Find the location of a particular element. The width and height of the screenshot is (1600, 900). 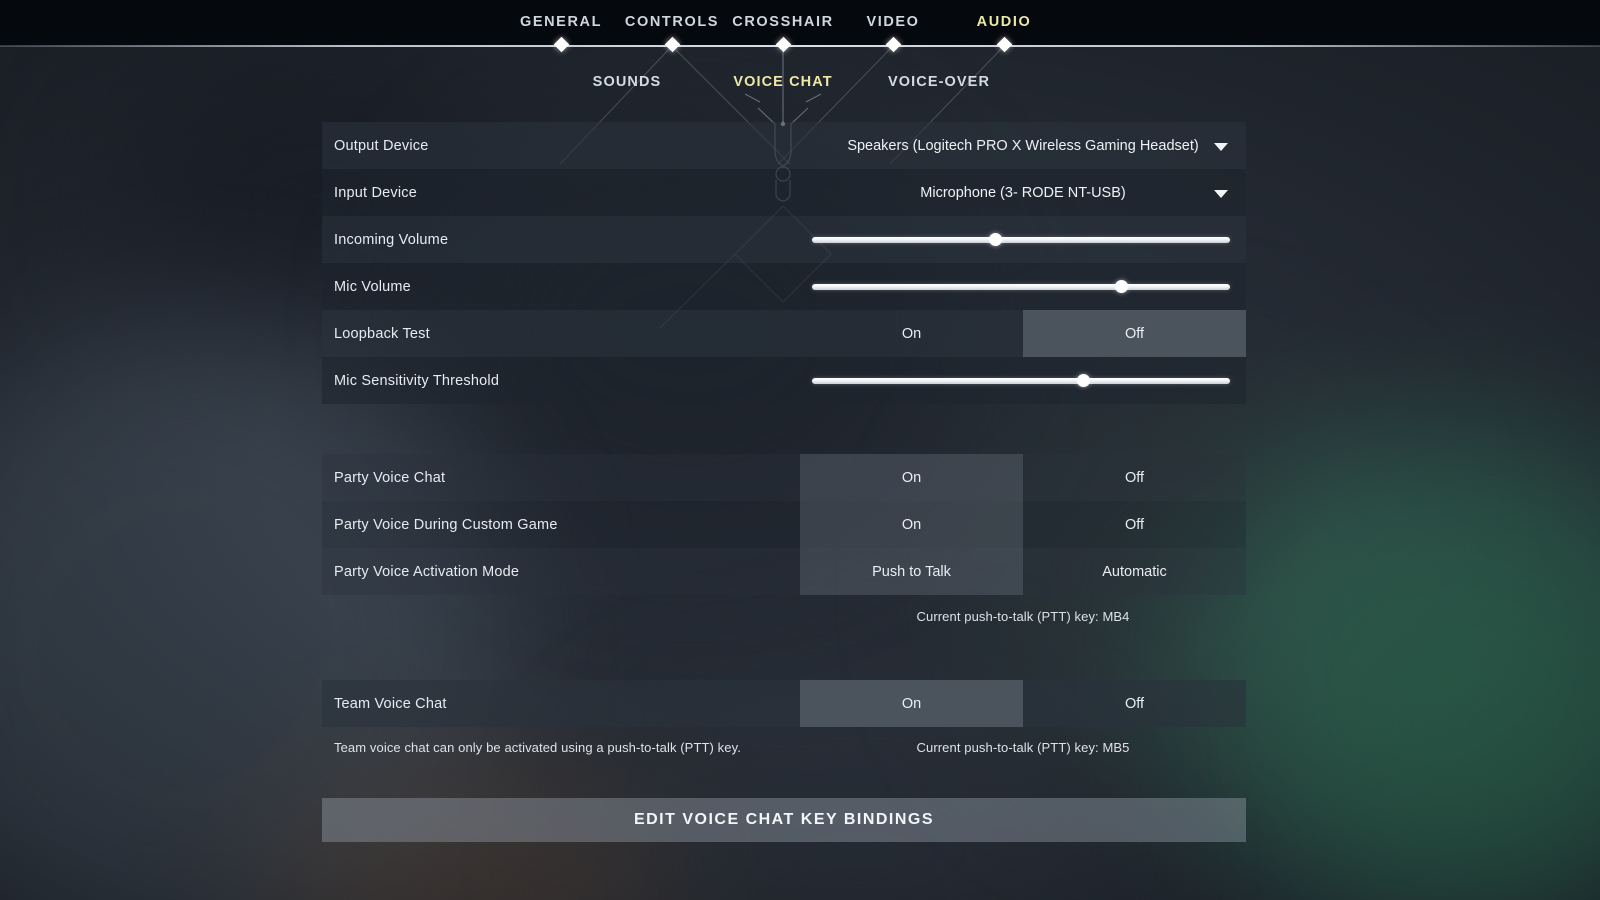

setting-control-mic-sensitivity-threshold is located at coordinates (1023, 380).